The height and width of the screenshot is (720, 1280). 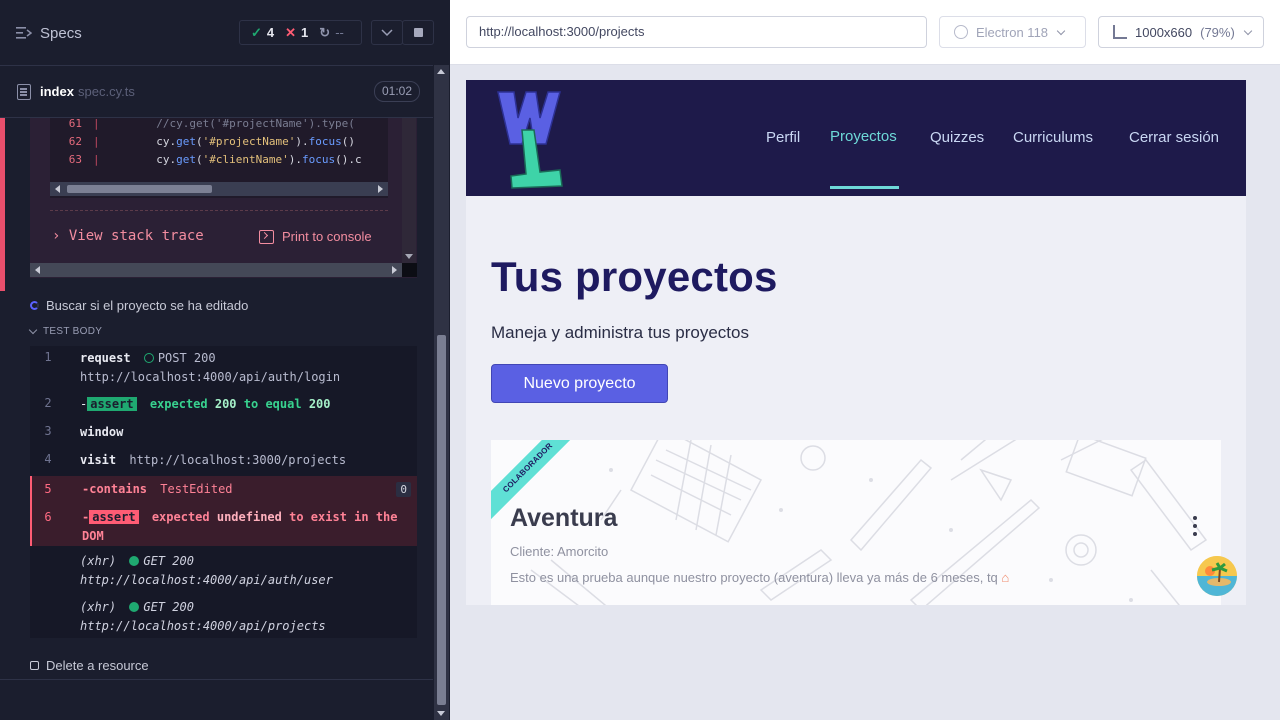 I want to click on page-subtitle: Maneja y administra tus proyectos, so click(x=620, y=332).